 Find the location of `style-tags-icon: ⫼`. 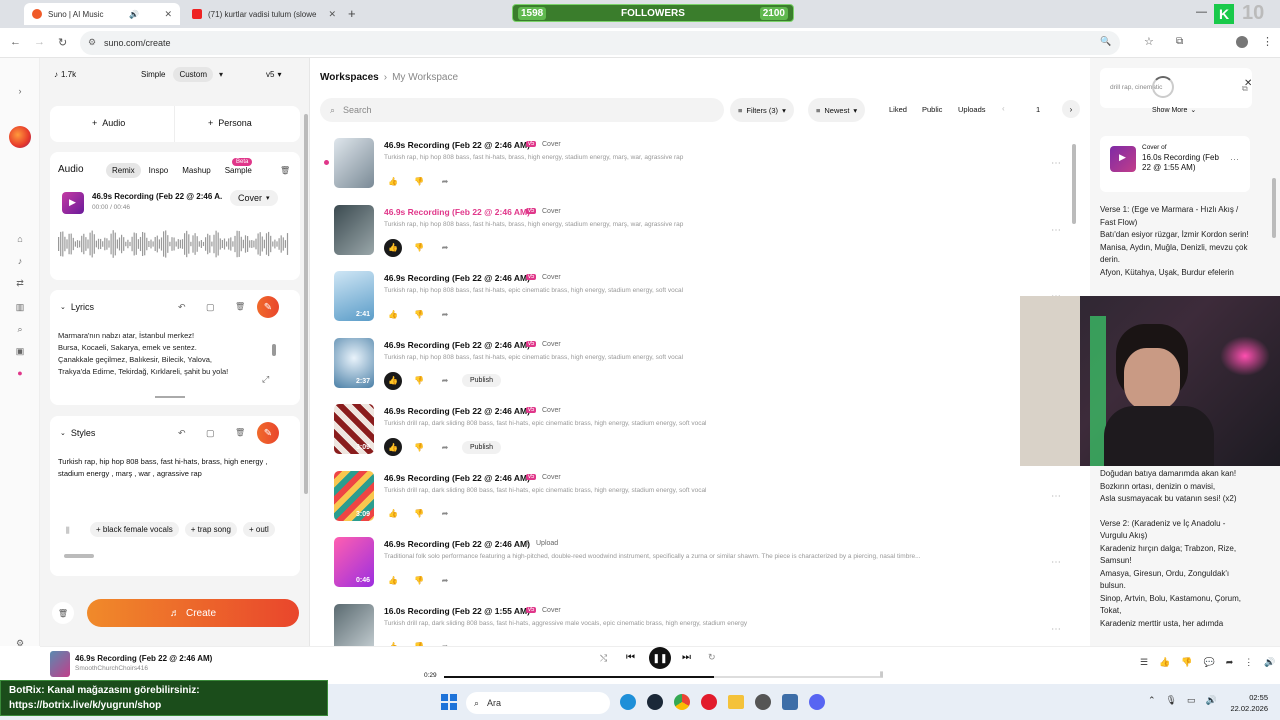

style-tags-icon: ⫼ is located at coordinates (68, 531).